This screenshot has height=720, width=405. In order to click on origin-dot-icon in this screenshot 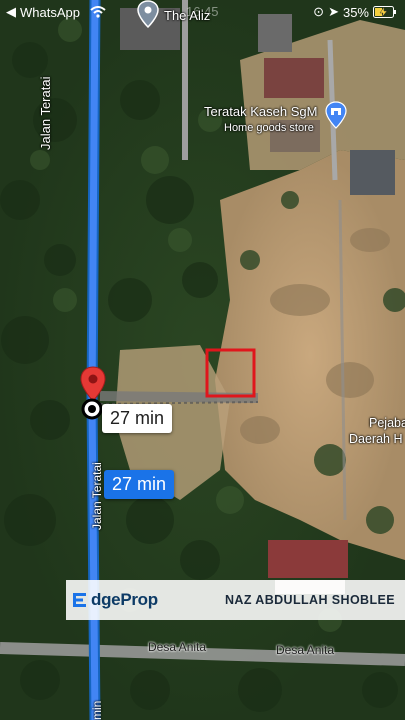, I will do `click(92, 409)`.